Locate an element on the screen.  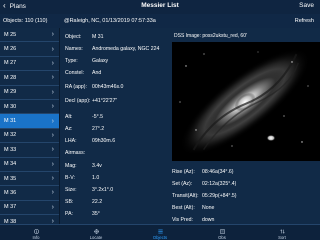
list-item: M 25 › is located at coordinates (29, 35).